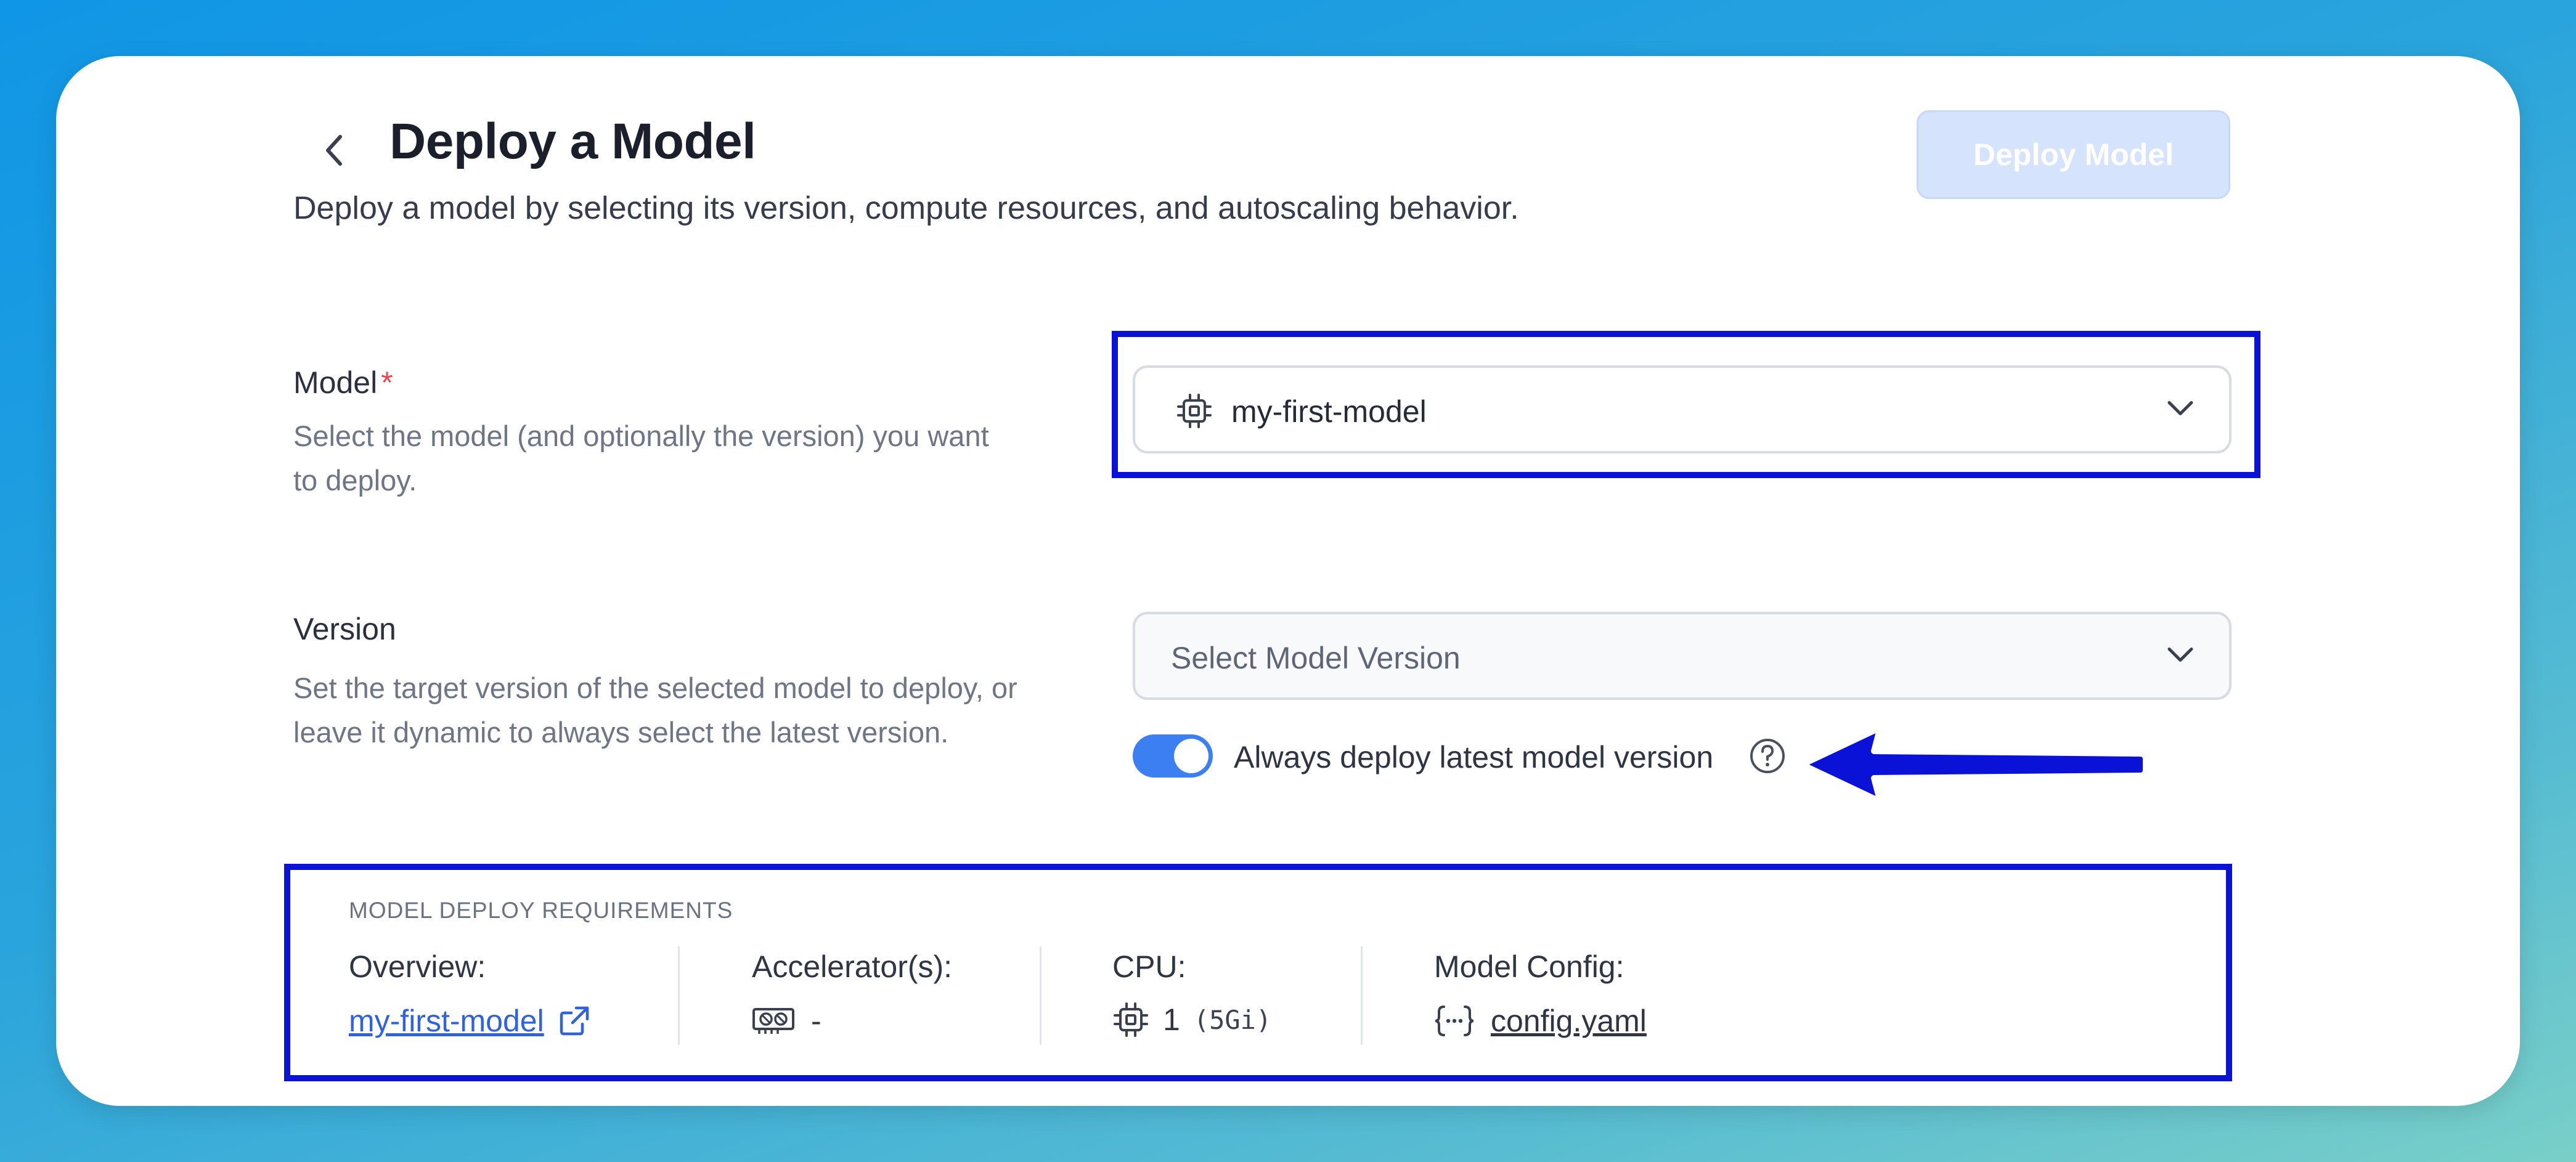 The image size is (2576, 1162). Describe the element at coordinates (1173, 756) in the screenshot. I see `always-latest-toggle` at that location.